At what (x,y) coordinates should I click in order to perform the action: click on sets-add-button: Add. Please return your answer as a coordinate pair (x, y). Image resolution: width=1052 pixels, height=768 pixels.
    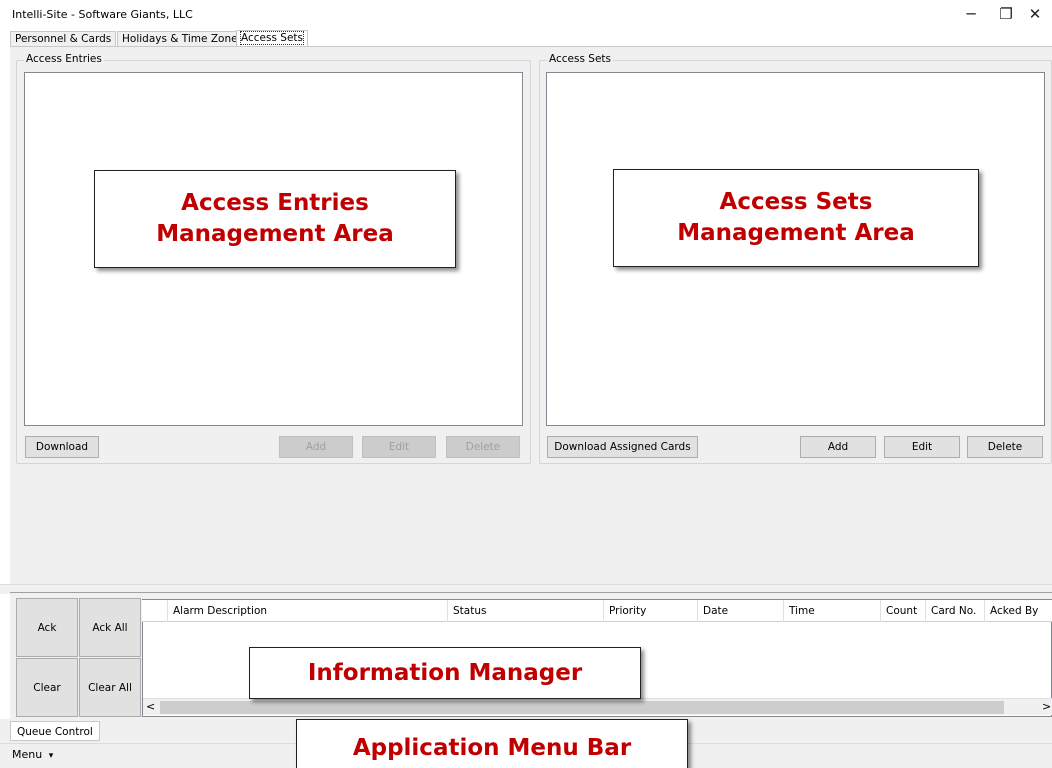
    Looking at the image, I should click on (838, 447).